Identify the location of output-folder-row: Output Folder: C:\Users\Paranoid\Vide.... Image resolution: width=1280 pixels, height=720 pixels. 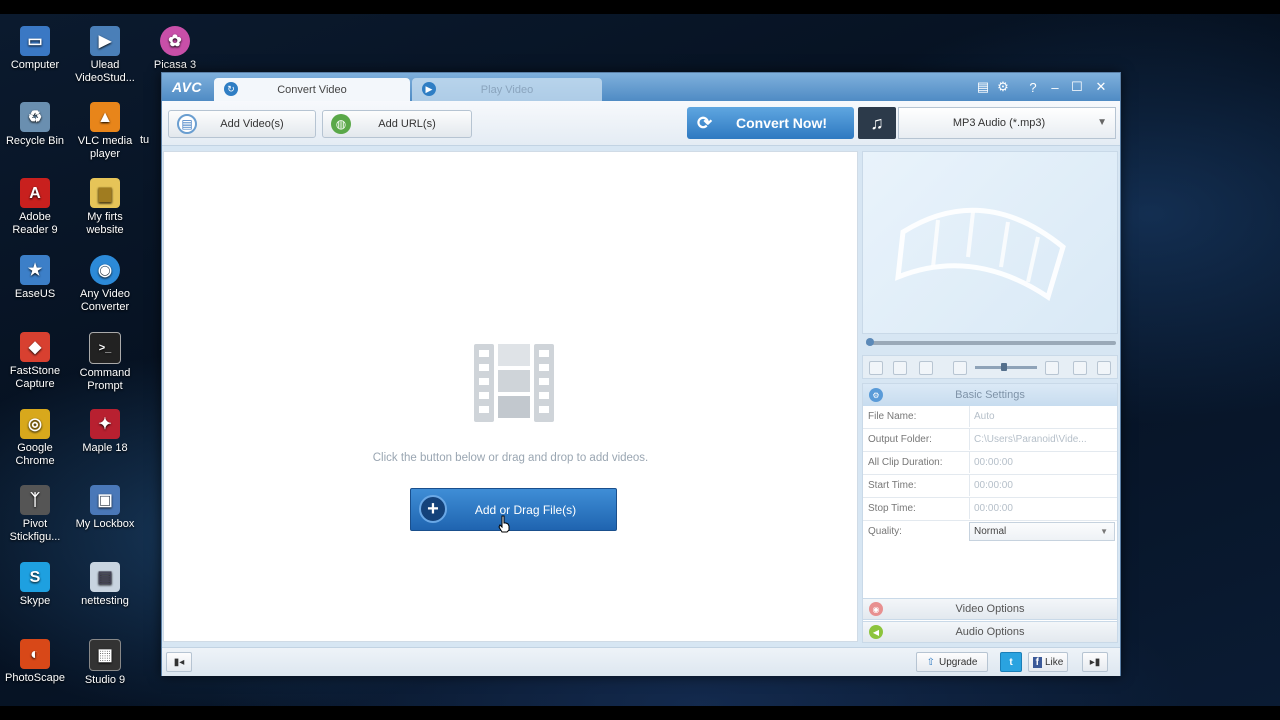
(990, 440).